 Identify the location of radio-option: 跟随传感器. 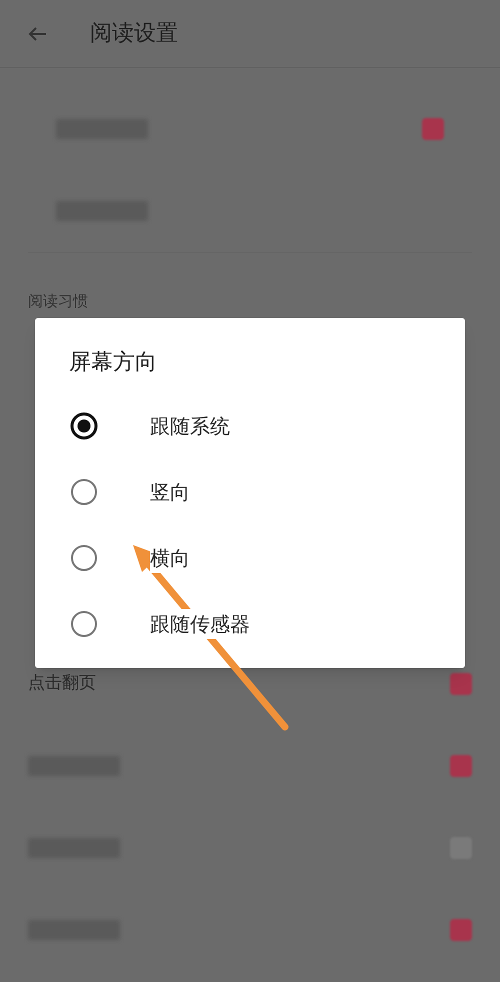
(250, 624).